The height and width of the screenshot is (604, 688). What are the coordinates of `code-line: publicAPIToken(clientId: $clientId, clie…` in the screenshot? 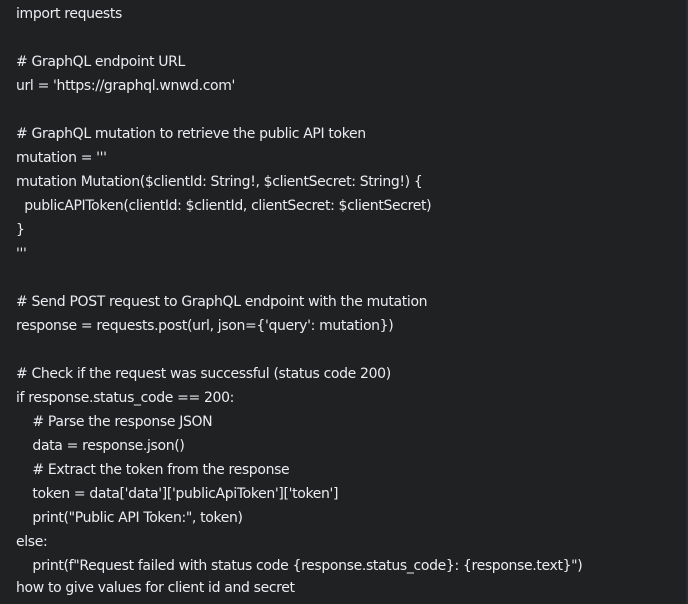 It's located at (224, 206).